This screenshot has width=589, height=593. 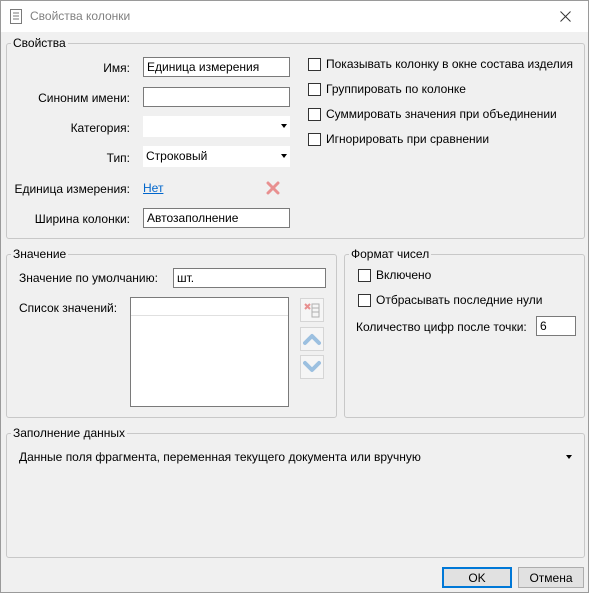 What do you see at coordinates (100, 128) in the screenshot?
I see `category-label: Категория:` at bounding box center [100, 128].